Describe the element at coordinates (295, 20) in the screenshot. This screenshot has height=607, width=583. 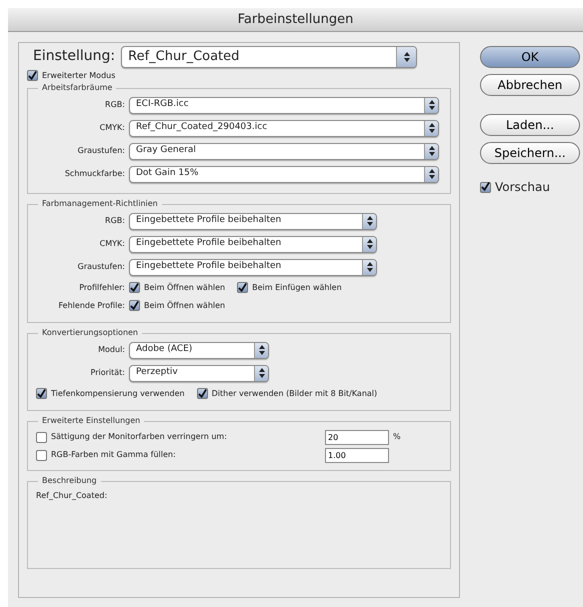
I see `window-title: Farbeinstellungen` at that location.